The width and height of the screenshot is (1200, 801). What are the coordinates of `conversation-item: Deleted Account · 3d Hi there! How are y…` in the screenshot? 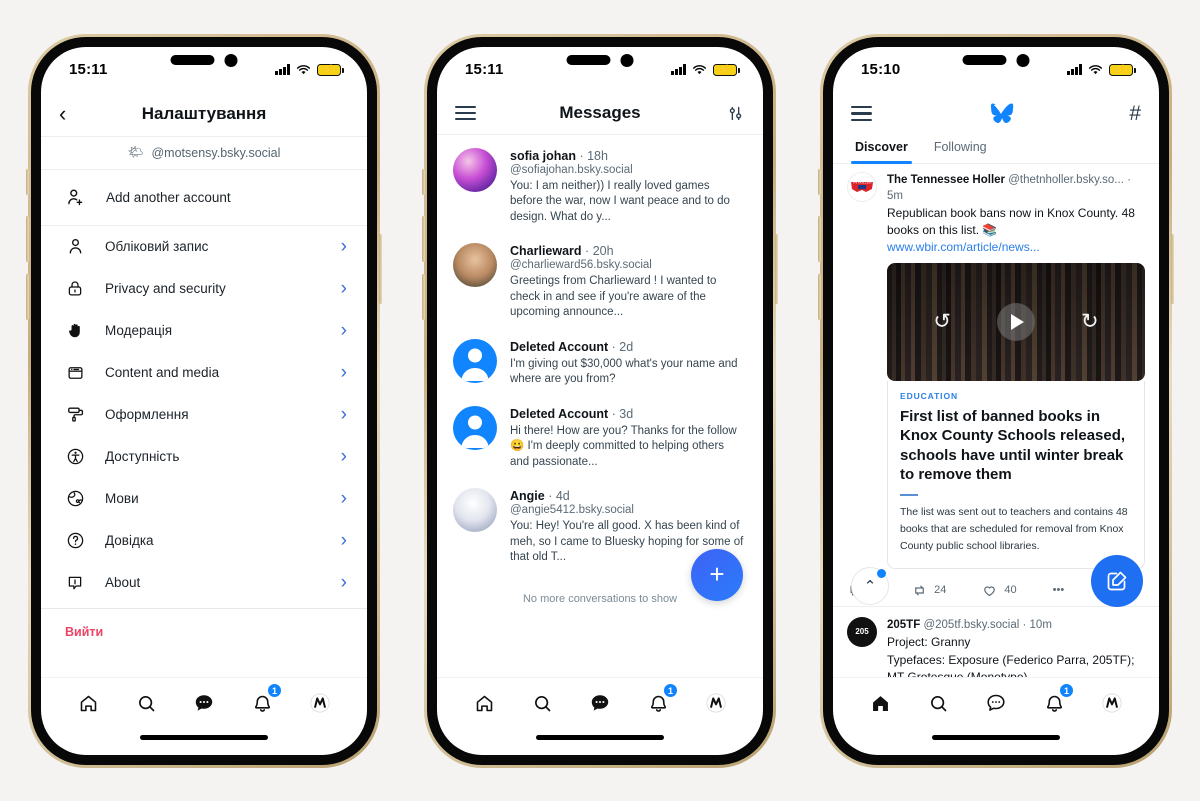 It's located at (600, 438).